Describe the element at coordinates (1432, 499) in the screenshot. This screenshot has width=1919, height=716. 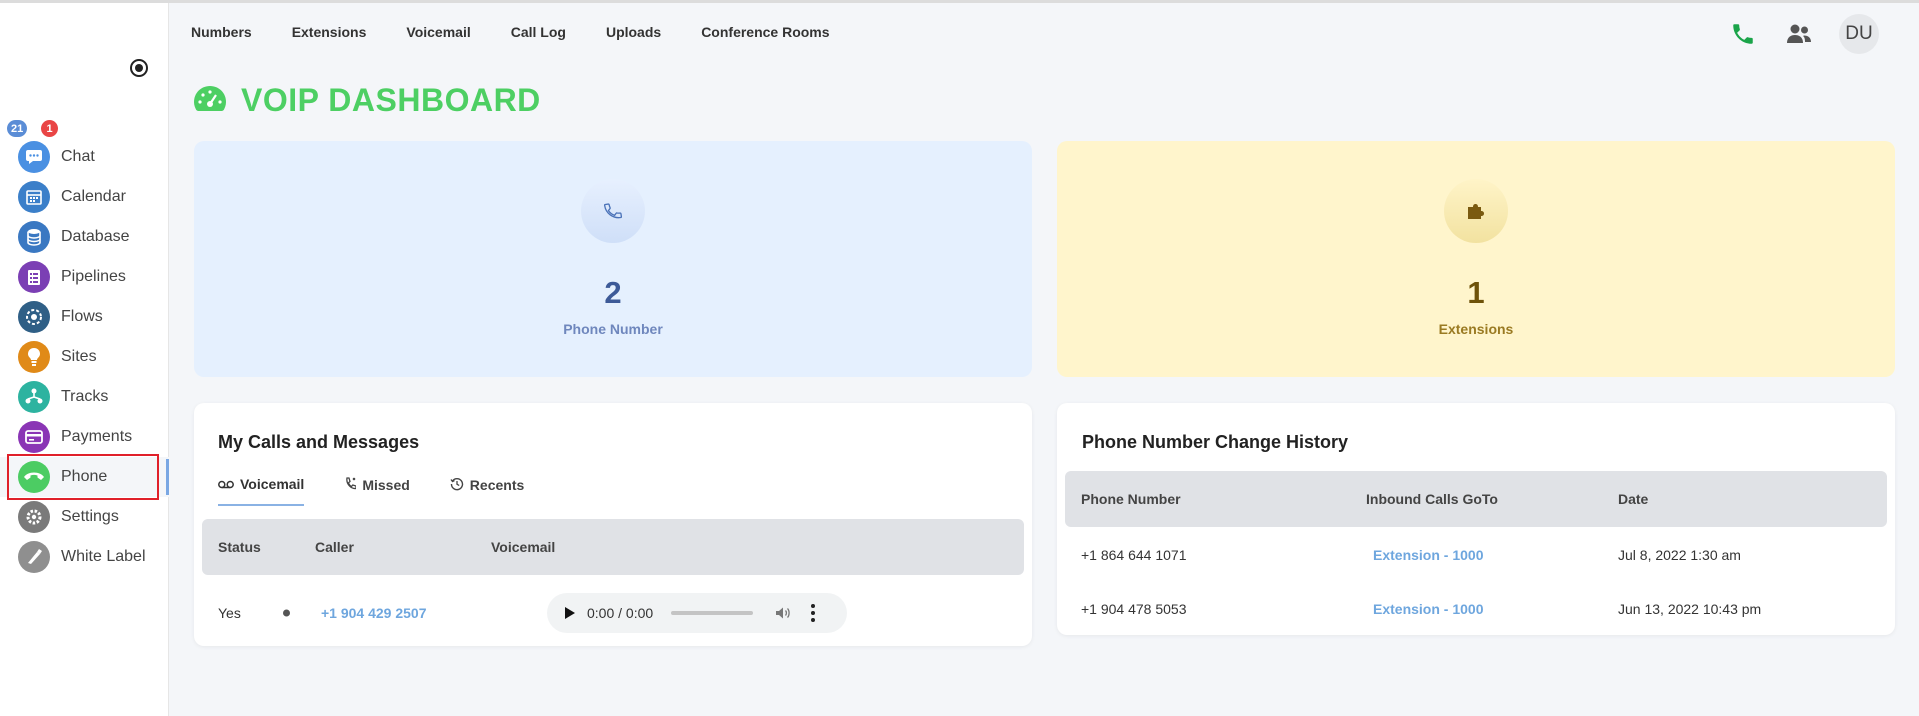
I see `column-header-inbound-goto: Inbound Calls GoTo` at that location.